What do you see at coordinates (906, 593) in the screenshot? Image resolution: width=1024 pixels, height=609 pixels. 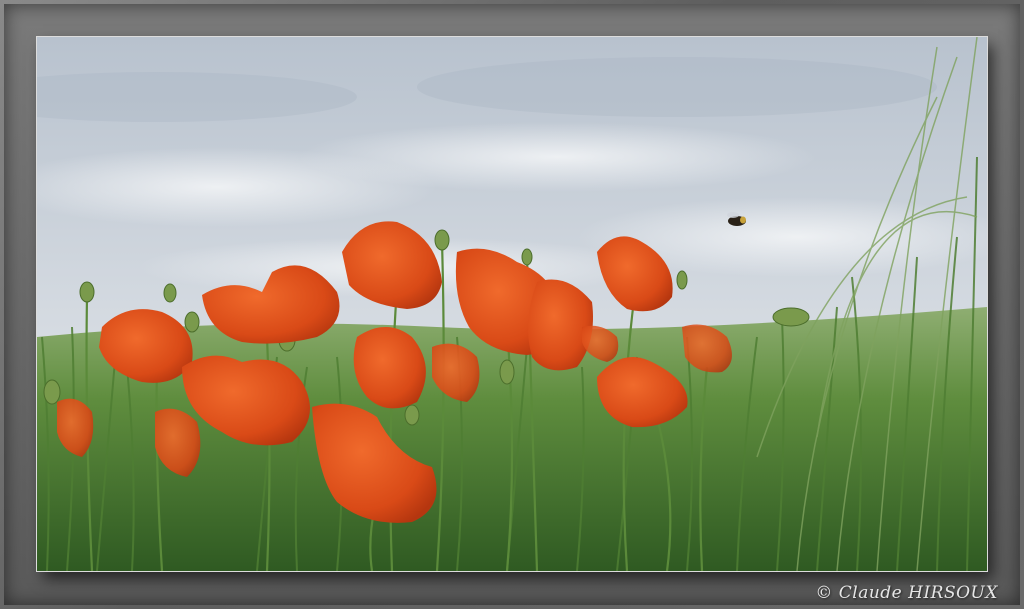 I see `photo-credit: © Claude HIRSOUX` at bounding box center [906, 593].